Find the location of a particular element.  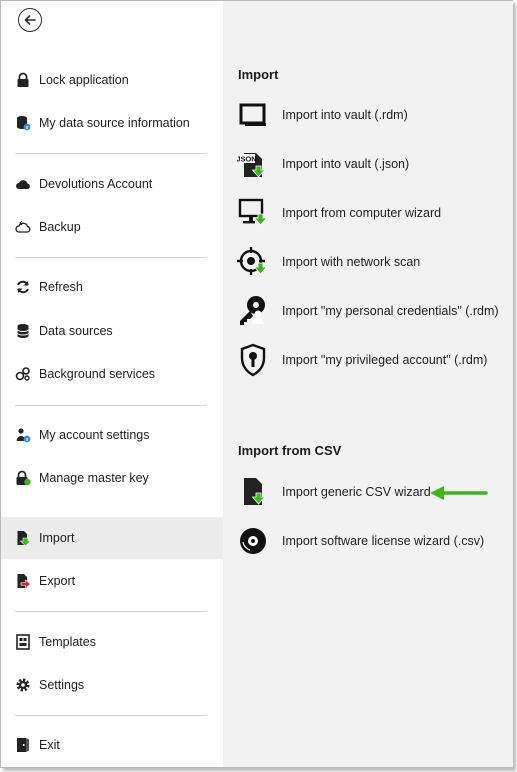

privileged-account-icon is located at coordinates (253, 360).